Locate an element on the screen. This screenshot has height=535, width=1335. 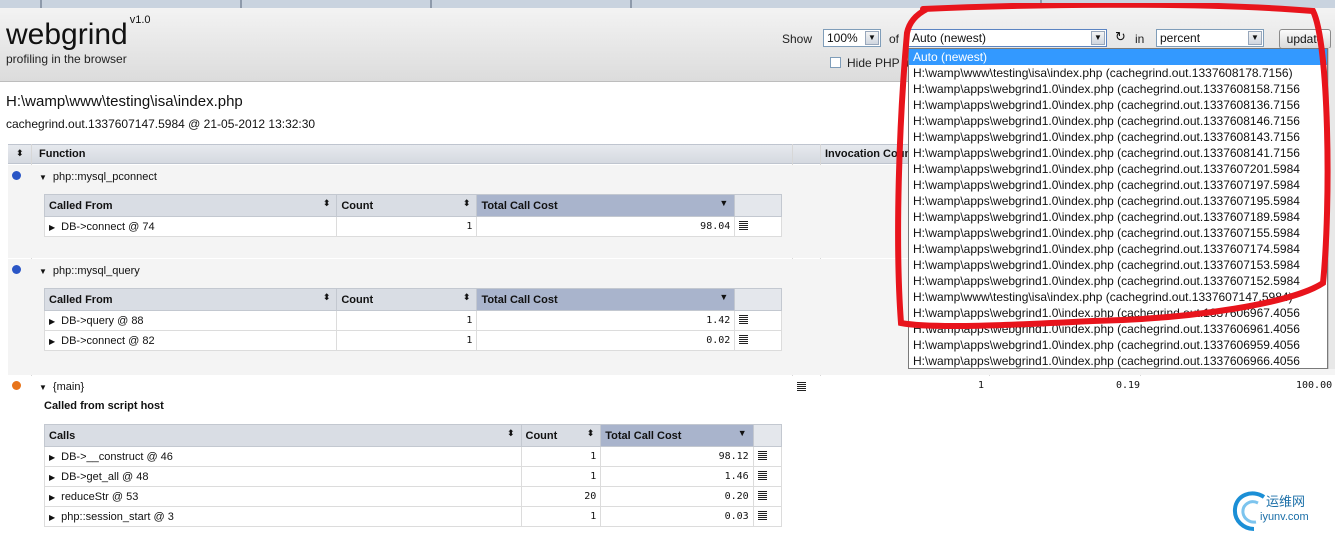
table-row: ▶ reduceStr @ 53 20 0.20 is located at coordinates (413, 496).